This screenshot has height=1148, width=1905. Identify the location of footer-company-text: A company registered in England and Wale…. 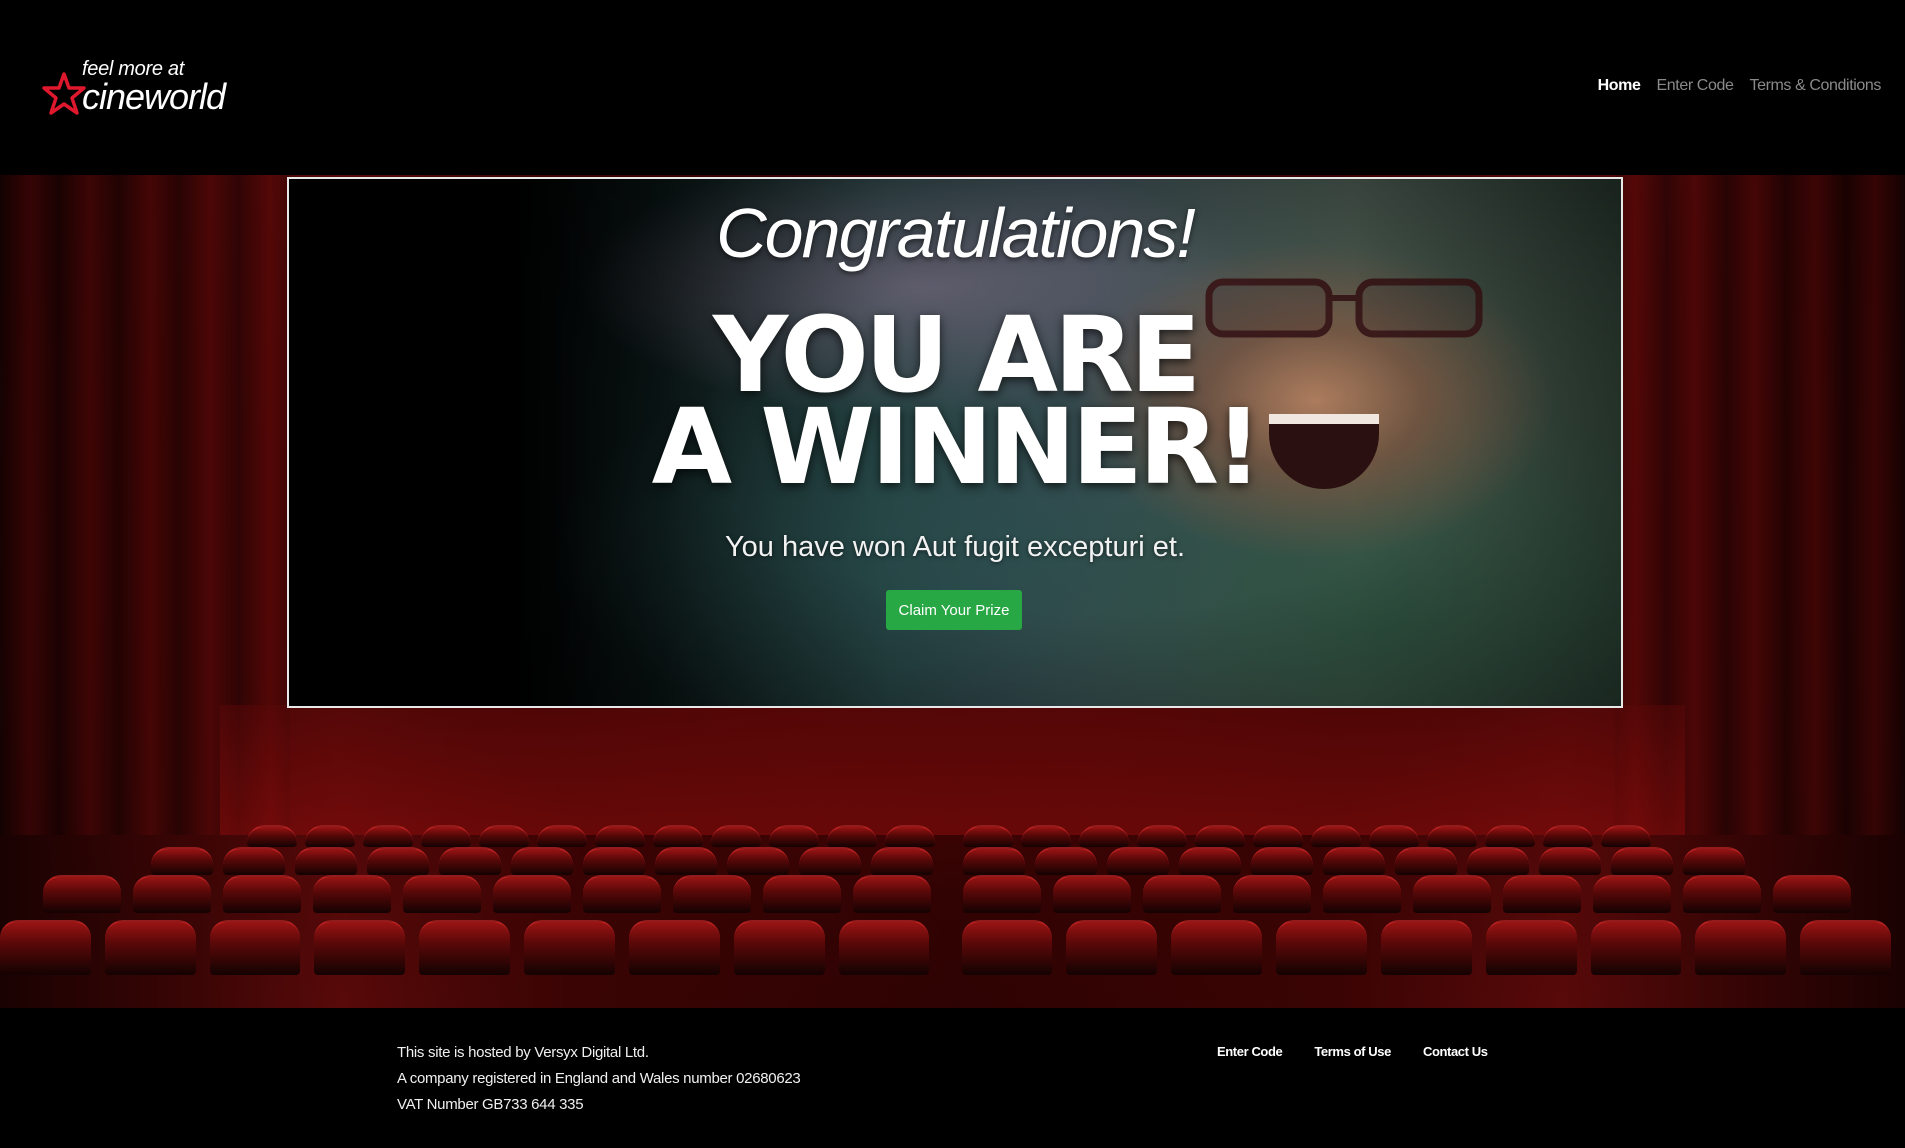
(599, 1078).